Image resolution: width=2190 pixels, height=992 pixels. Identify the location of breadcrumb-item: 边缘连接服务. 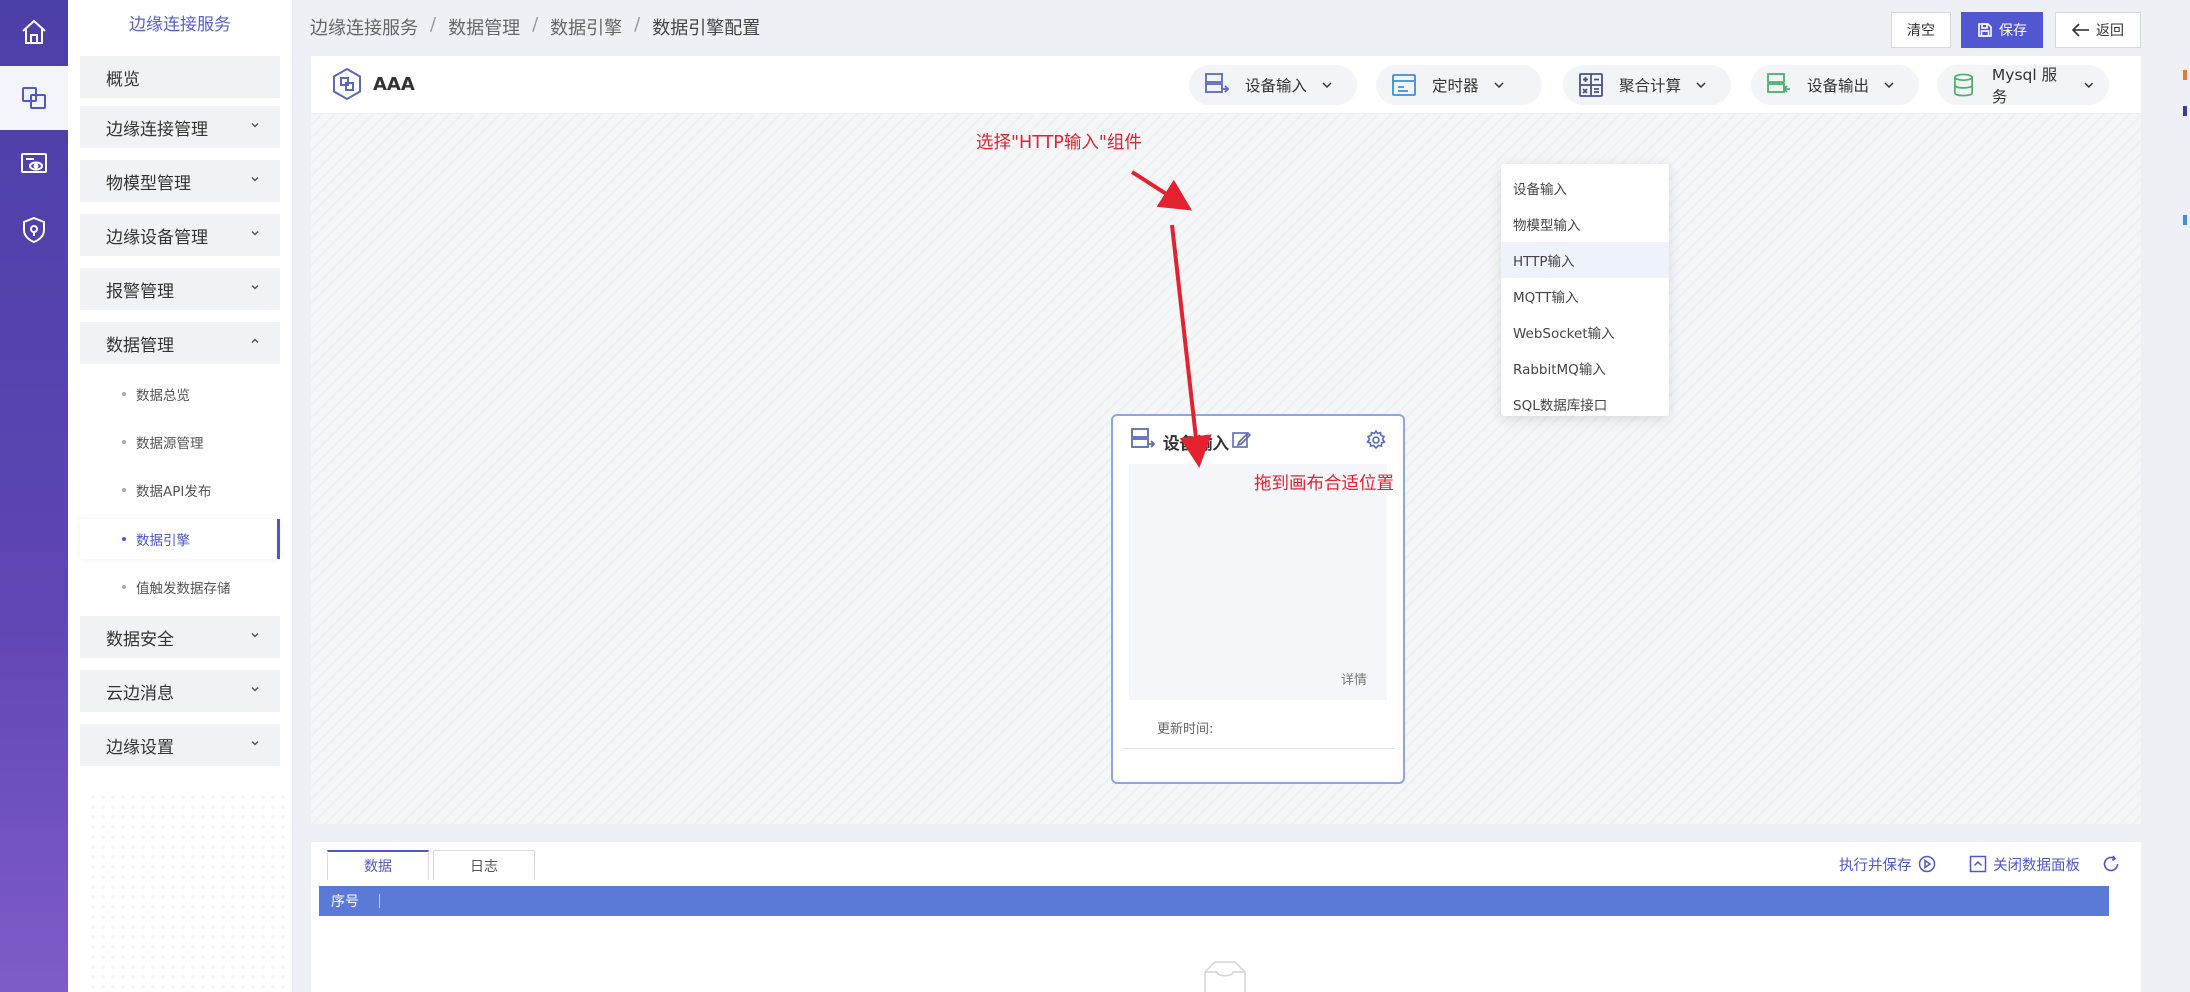
(364, 27).